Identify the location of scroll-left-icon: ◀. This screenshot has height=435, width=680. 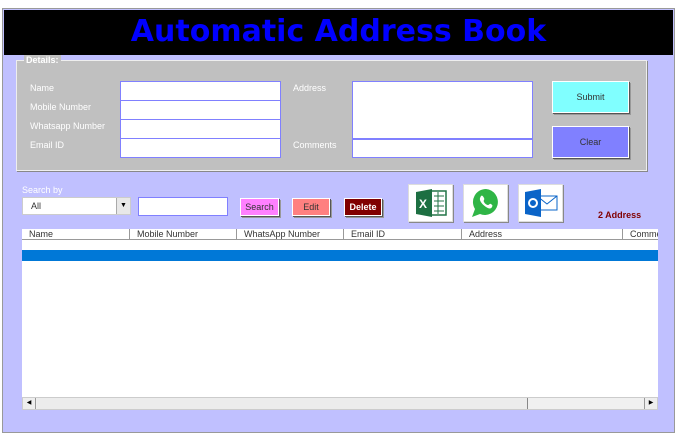
(29, 403).